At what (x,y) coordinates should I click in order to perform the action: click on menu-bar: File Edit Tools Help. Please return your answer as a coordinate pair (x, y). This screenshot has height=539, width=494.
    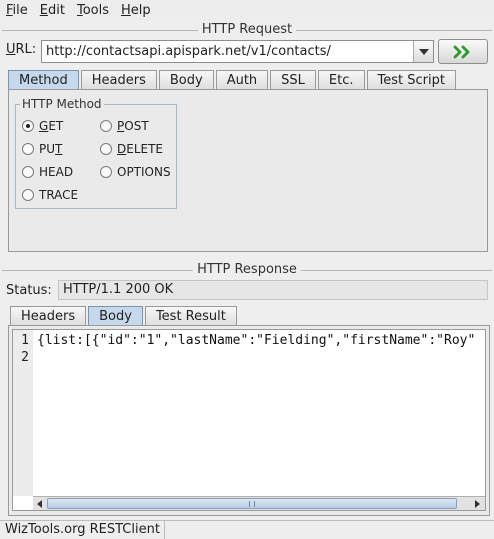
    Looking at the image, I should click on (247, 10).